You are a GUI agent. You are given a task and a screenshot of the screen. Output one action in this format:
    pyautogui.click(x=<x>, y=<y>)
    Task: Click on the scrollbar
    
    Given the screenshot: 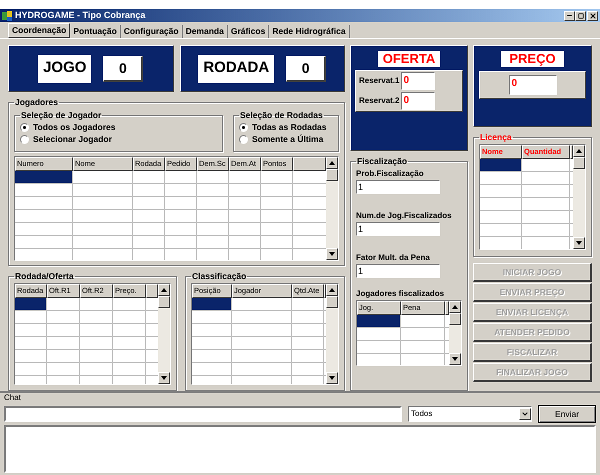 What is the action you would take?
    pyautogui.click(x=332, y=334)
    